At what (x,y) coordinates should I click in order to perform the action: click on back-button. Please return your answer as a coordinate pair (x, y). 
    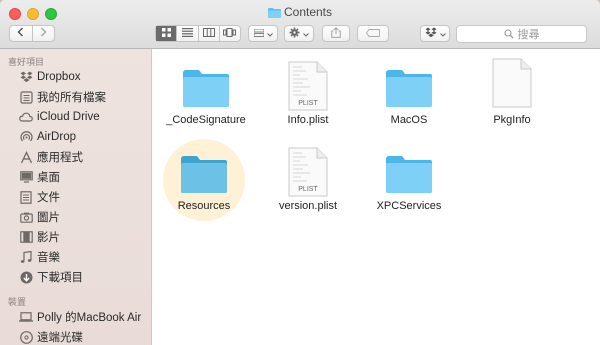
    Looking at the image, I should click on (21, 33).